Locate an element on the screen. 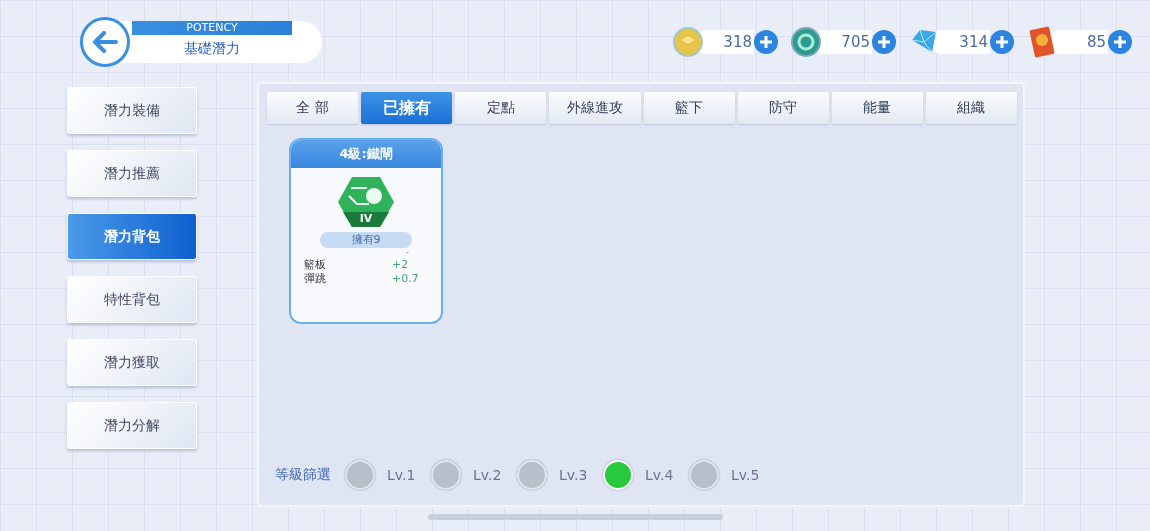 The width and height of the screenshot is (1150, 531). stat-name: 籃板 is located at coordinates (315, 265).